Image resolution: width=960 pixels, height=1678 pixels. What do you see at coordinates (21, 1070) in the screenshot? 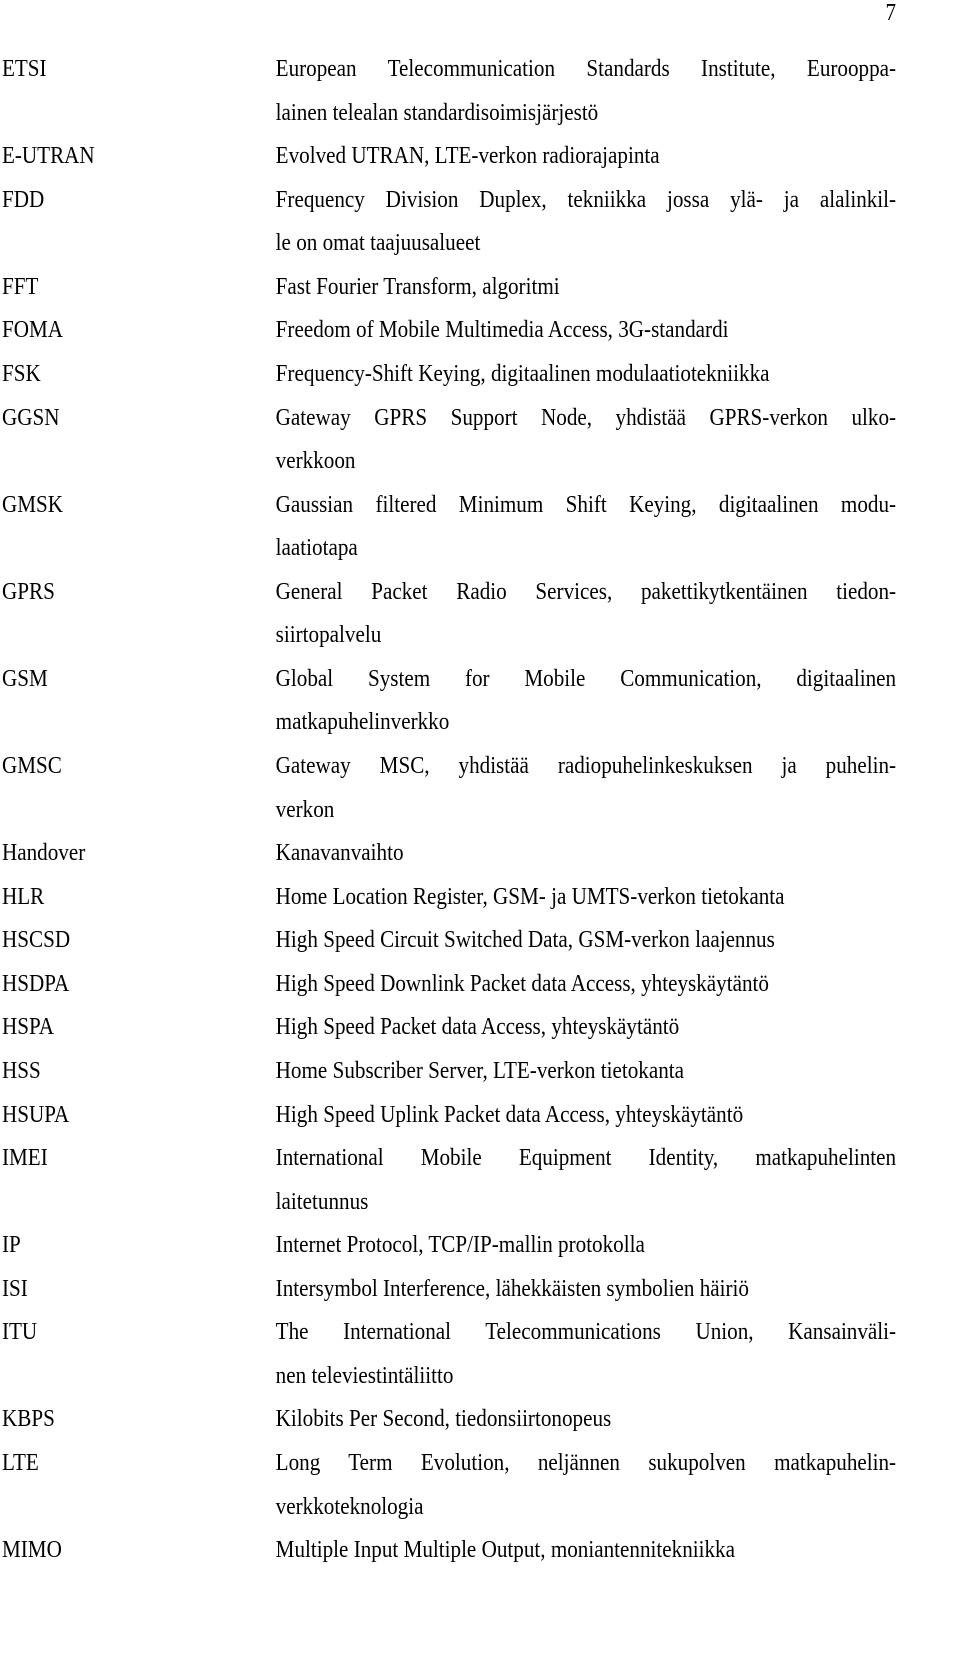
I see `abbreviation-term: HSS` at bounding box center [21, 1070].